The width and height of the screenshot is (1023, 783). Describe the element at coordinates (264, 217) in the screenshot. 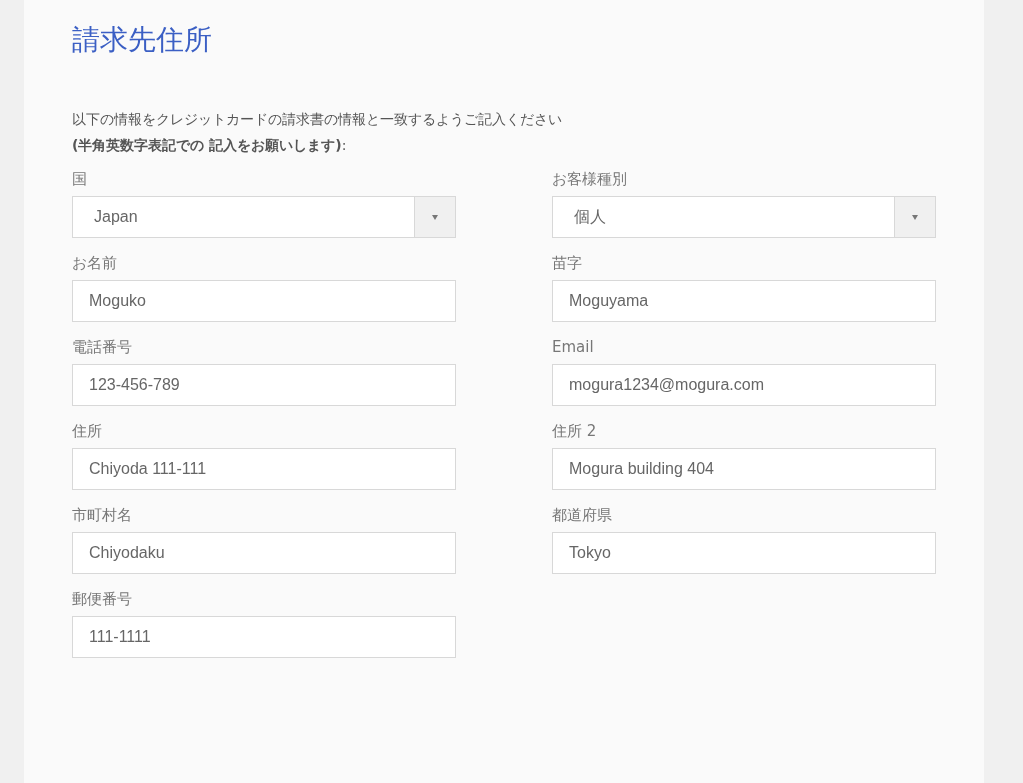

I see `dropdown-field: Japan` at that location.